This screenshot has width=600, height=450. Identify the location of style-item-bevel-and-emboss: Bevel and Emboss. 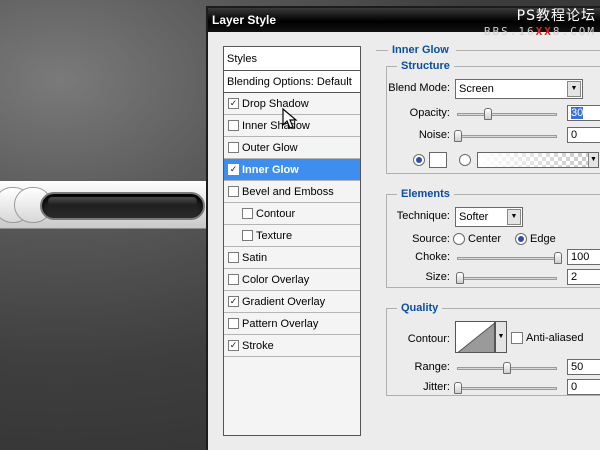
(292, 192).